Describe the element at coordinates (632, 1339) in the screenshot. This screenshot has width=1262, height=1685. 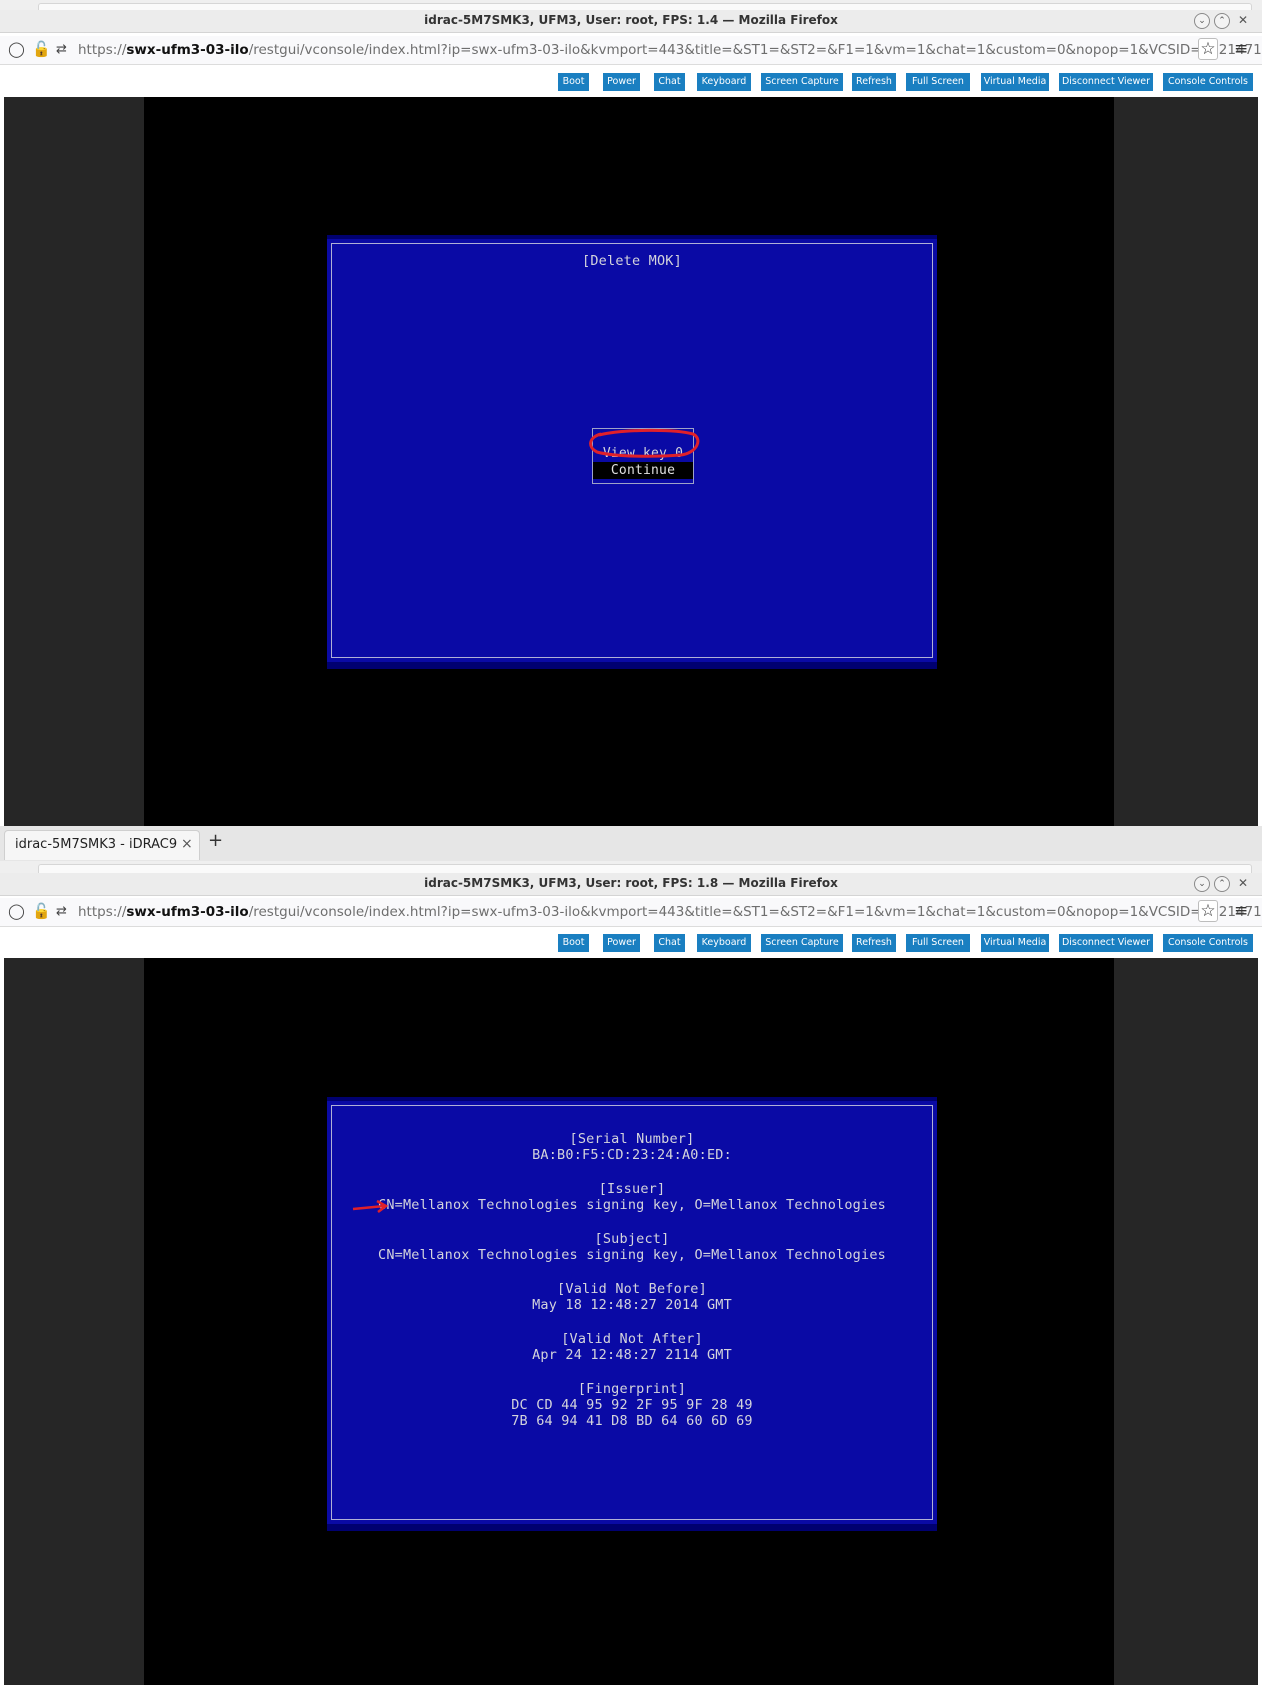
I see `valid-not-after-label: [Valid Not After]` at that location.